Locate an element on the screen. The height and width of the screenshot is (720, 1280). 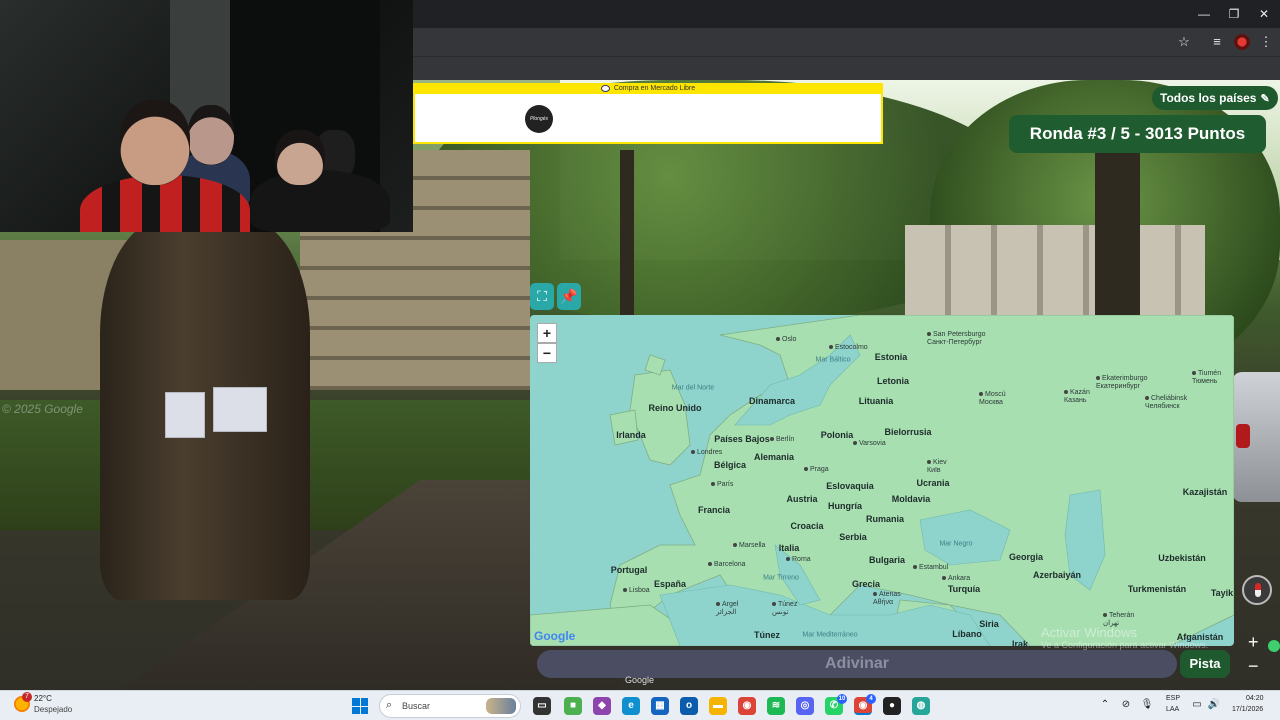
country-label: Austria is located at coordinates (802, 499).